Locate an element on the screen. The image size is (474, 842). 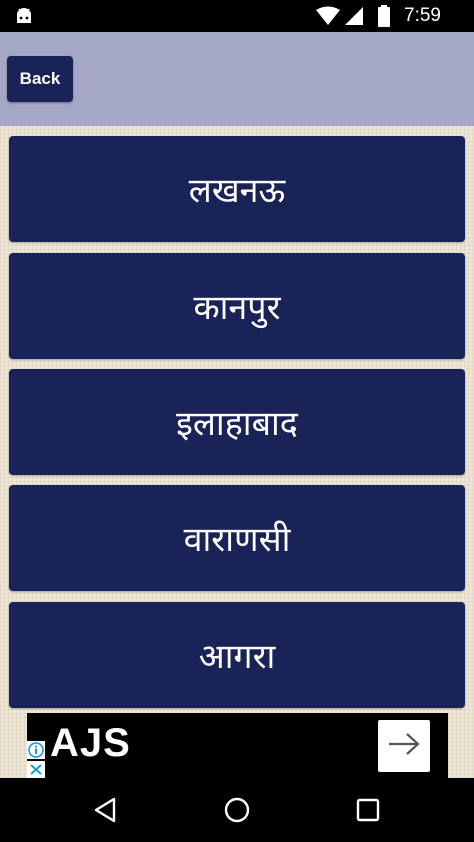
ad-arrow-button is located at coordinates (404, 746).